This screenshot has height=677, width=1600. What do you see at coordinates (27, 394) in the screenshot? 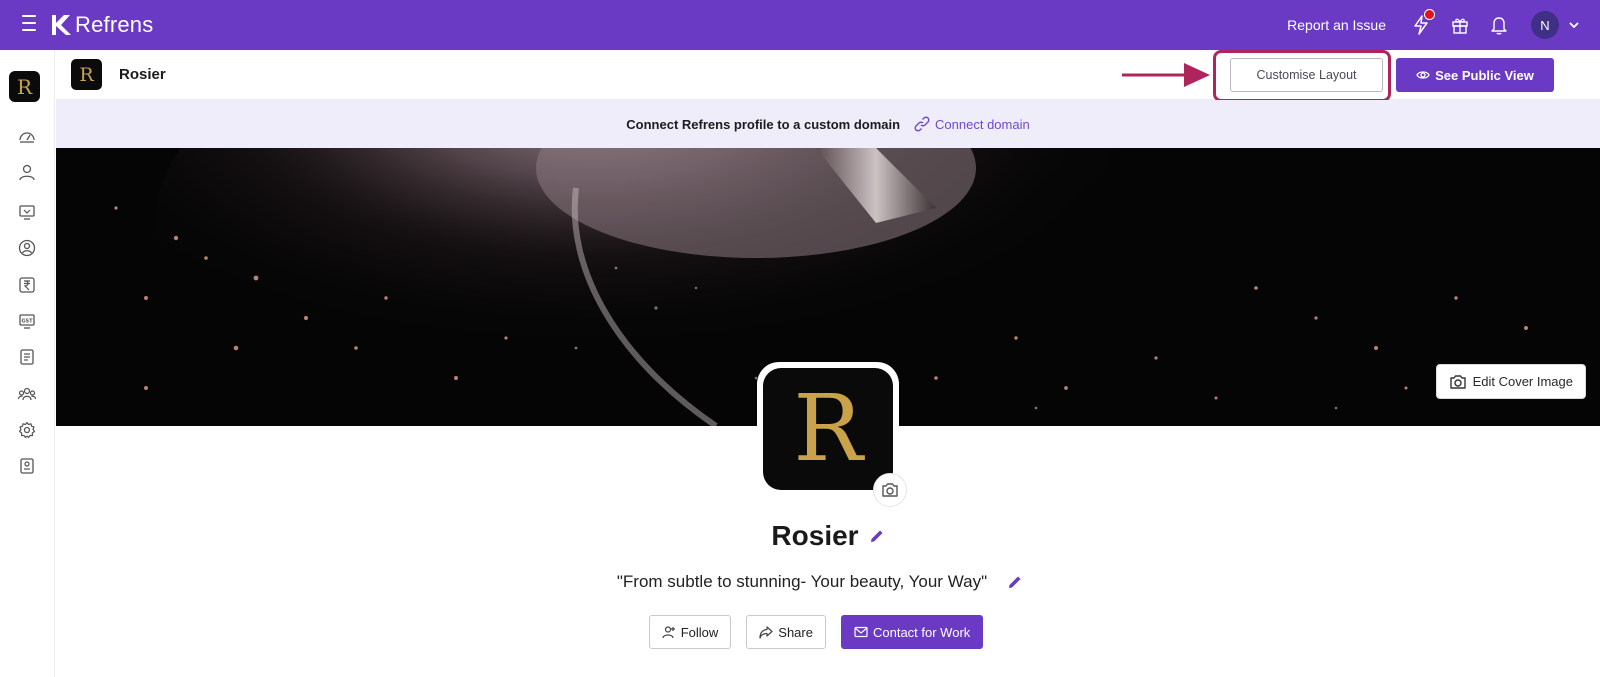
I see `team-icon` at bounding box center [27, 394].